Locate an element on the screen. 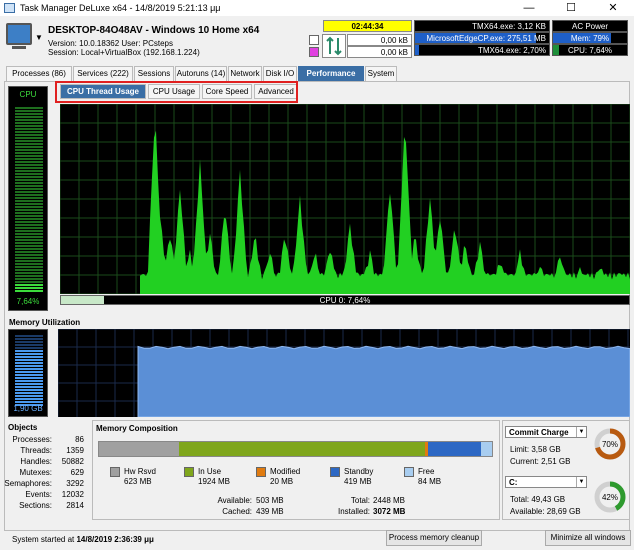  memory-composition-title: Memory Composition is located at coordinates (137, 428).